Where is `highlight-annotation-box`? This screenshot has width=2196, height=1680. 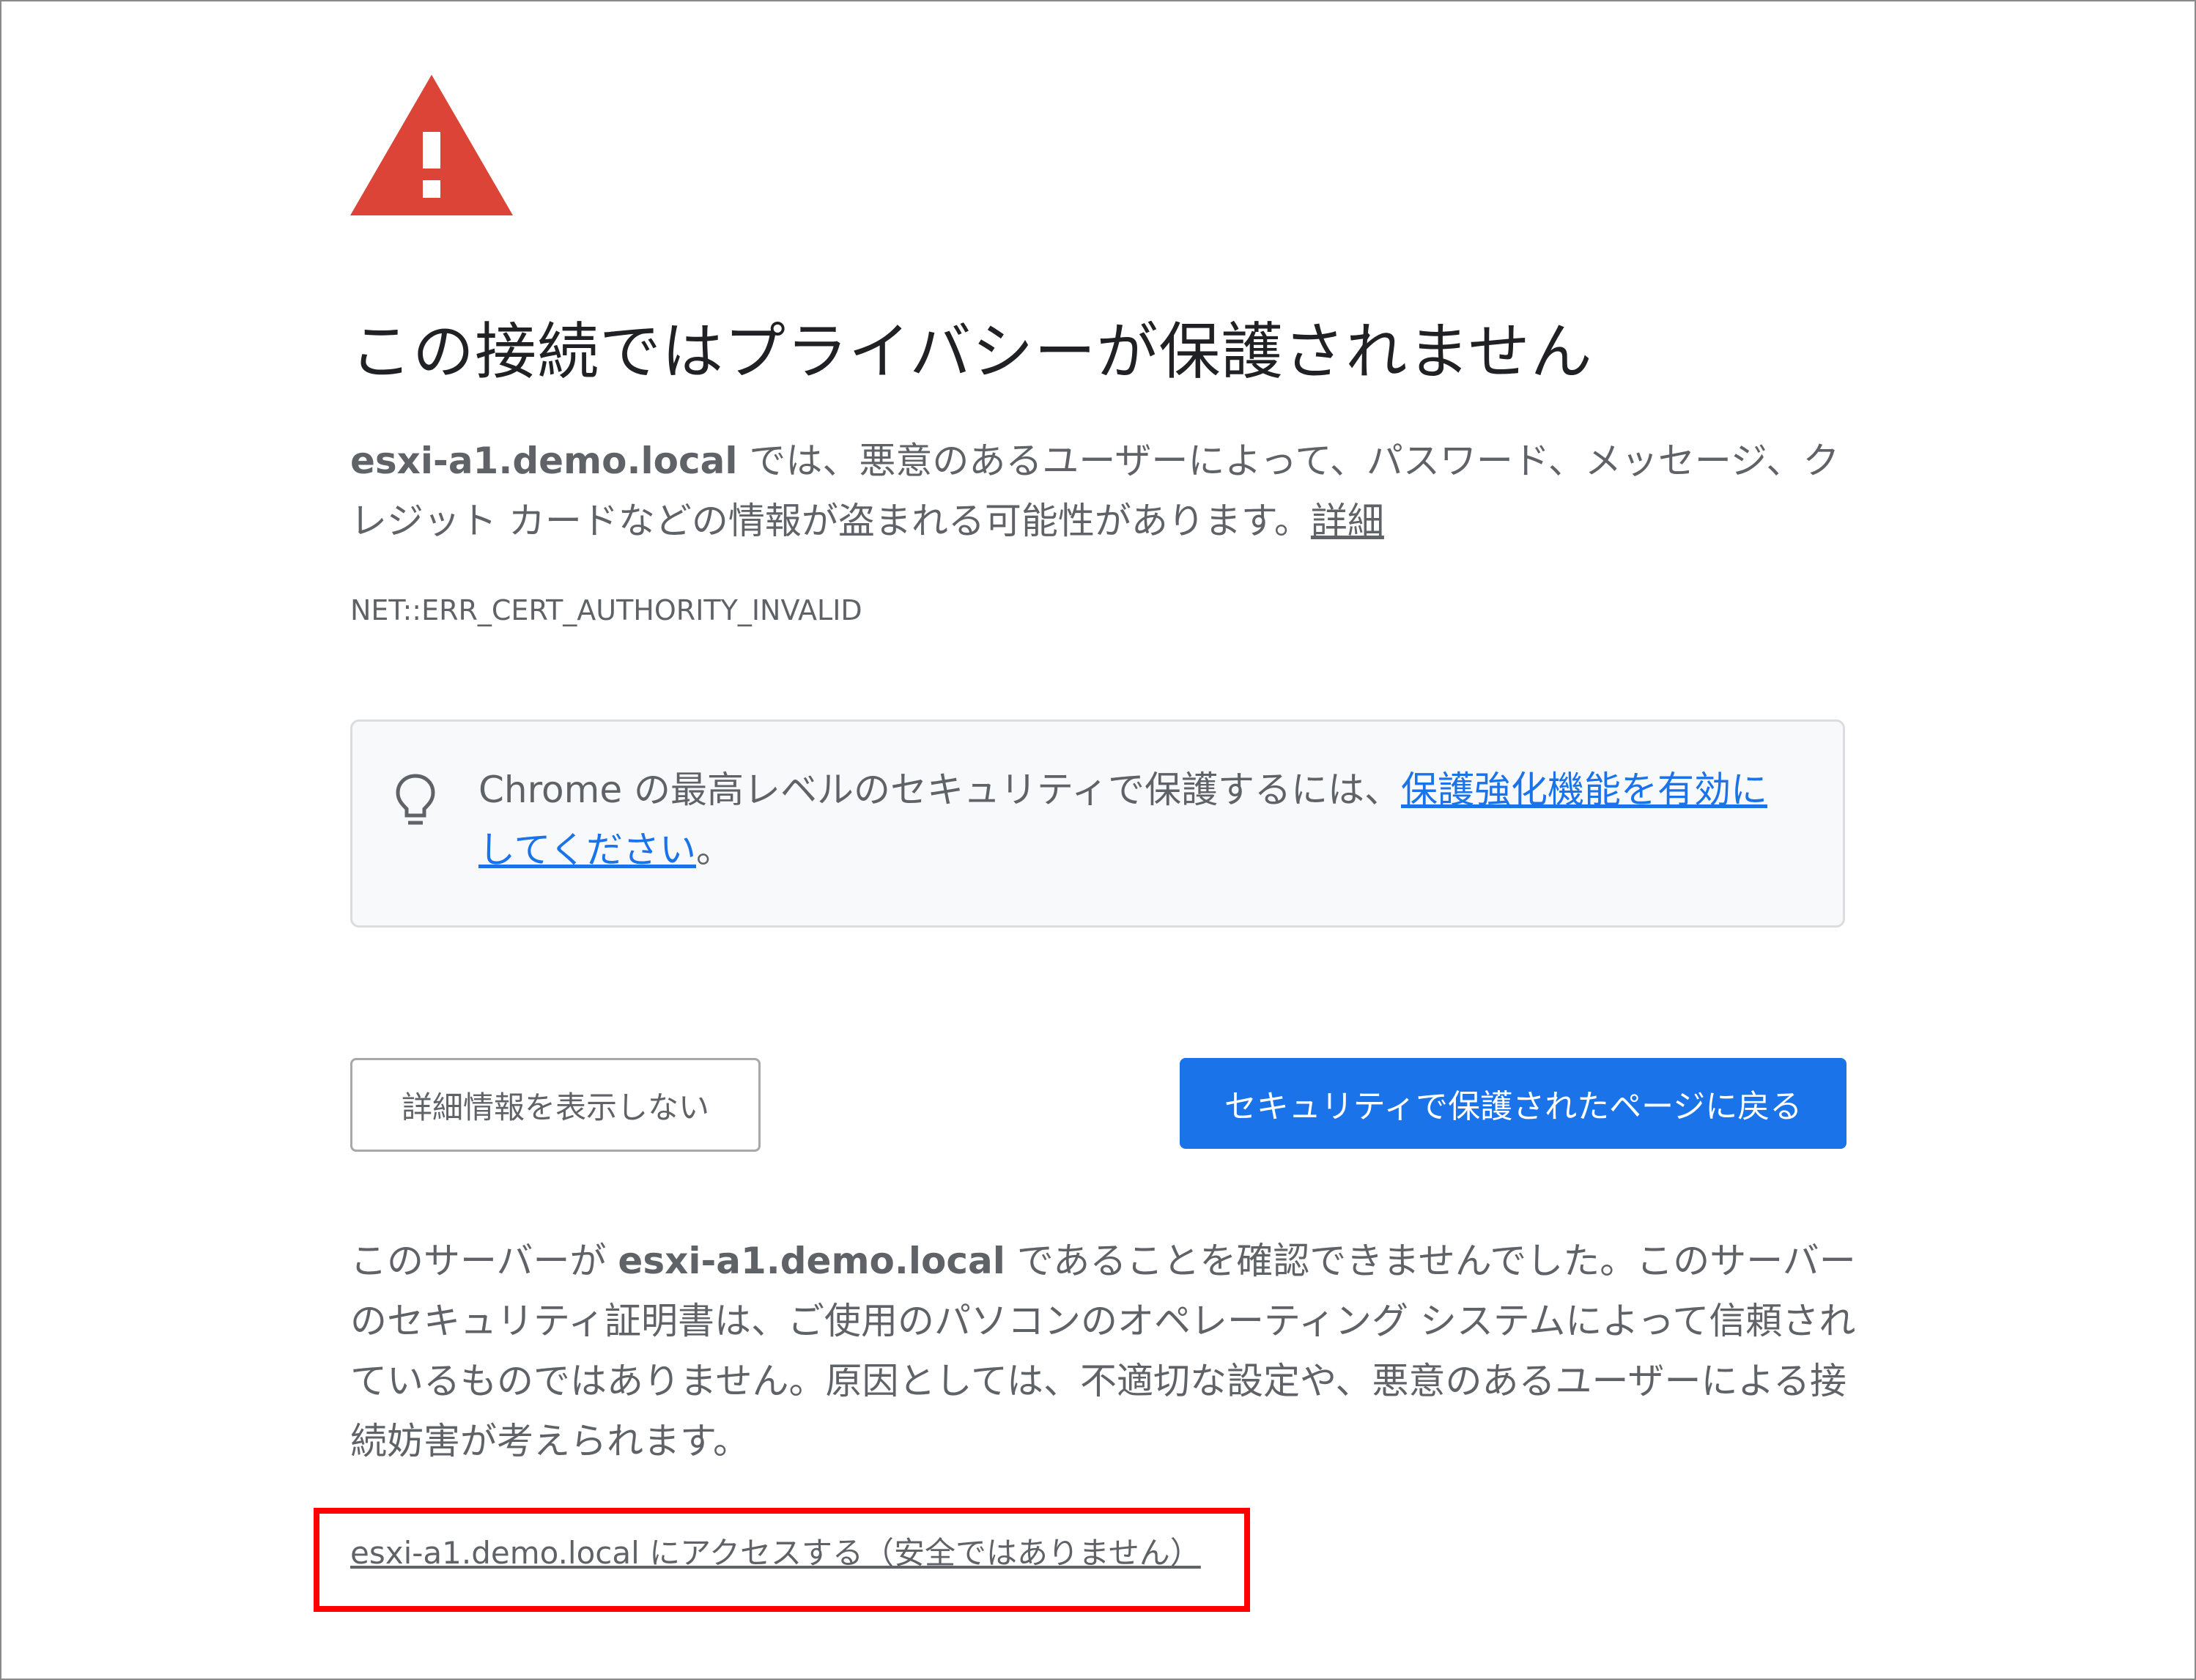 highlight-annotation-box is located at coordinates (782, 1560).